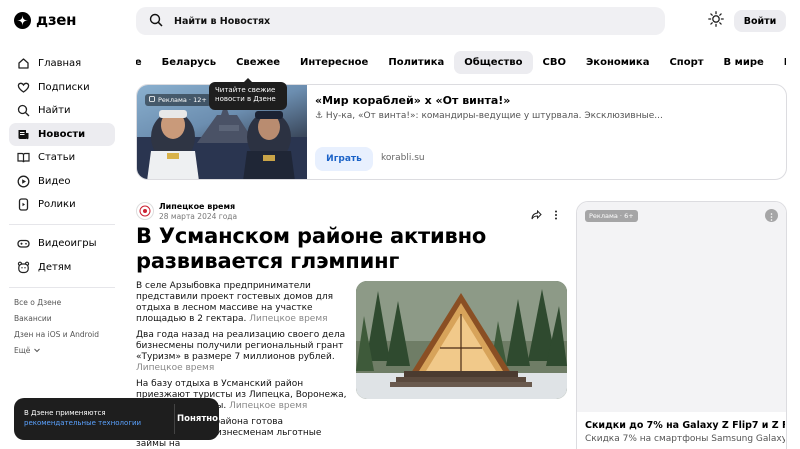 This screenshot has width=800, height=449. Describe the element at coordinates (618, 62) in the screenshot. I see `tab-economy: Экономика` at that location.